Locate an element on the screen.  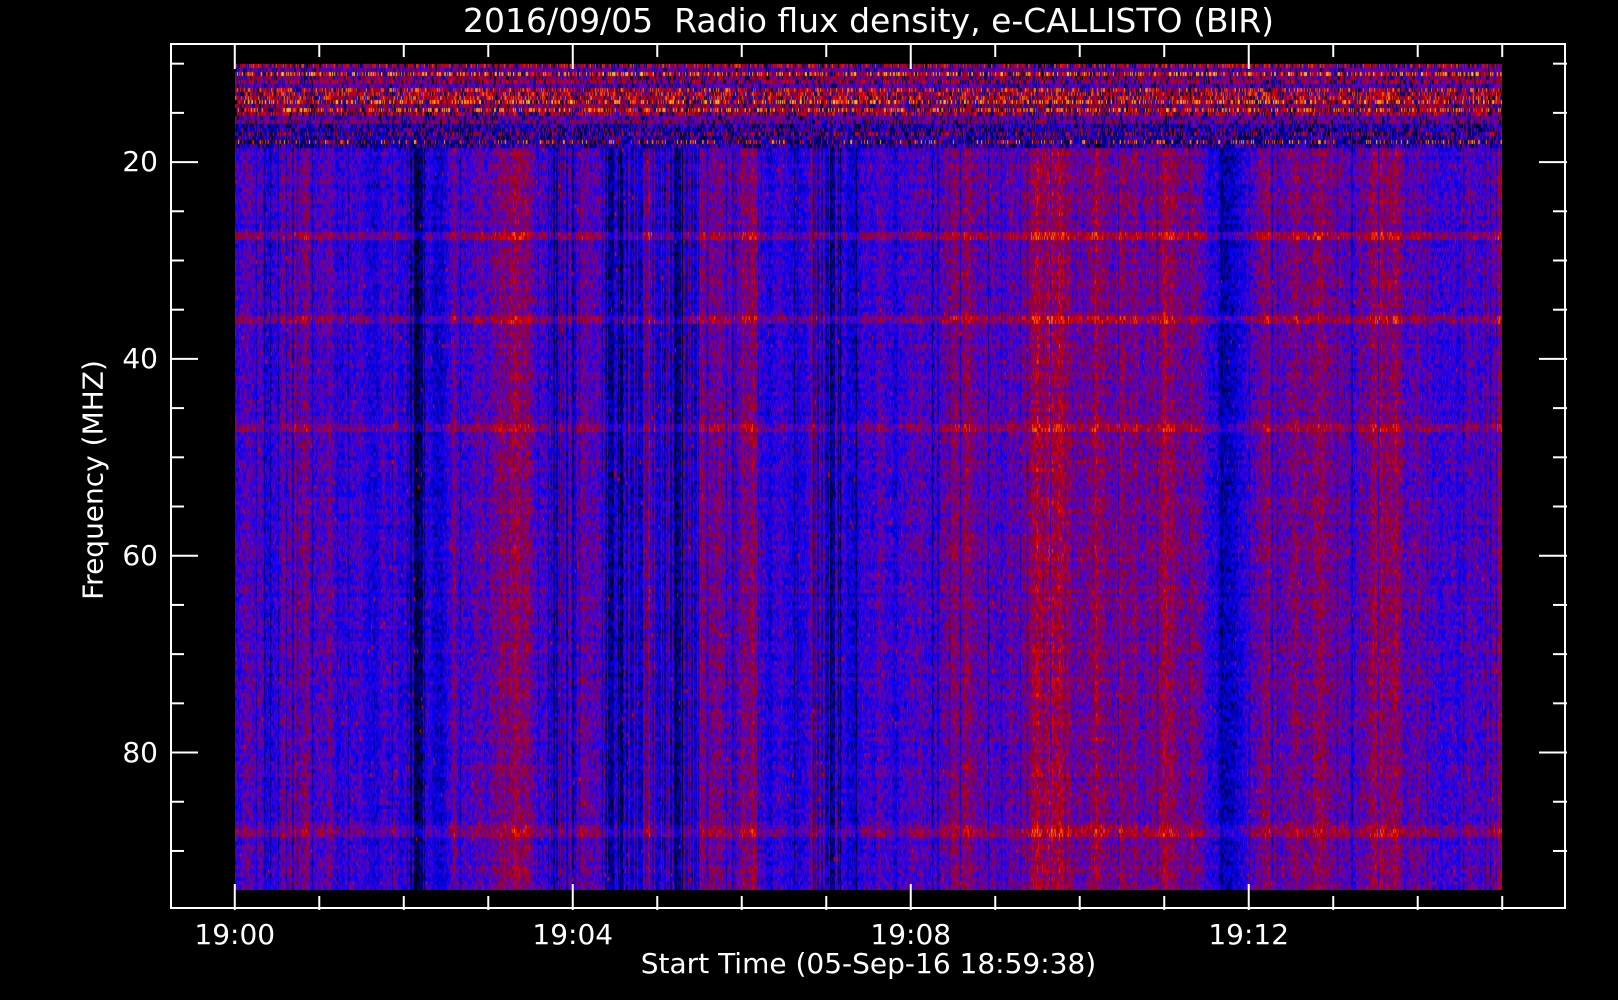
x-tick-label: 19:12 is located at coordinates (1249, 934).